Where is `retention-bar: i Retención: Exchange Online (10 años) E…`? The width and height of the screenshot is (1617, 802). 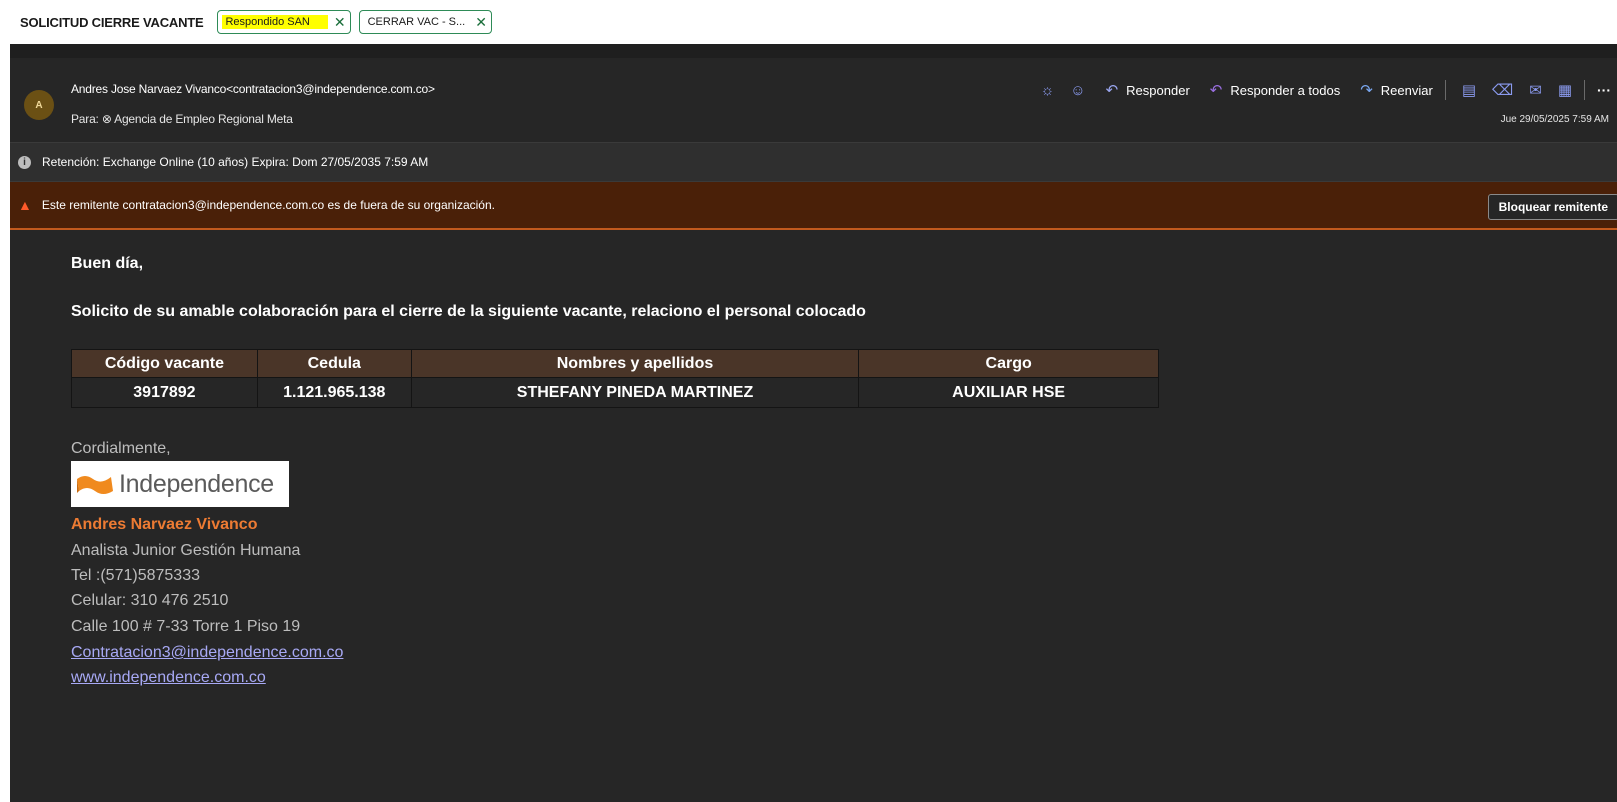
retention-bar: i Retención: Exchange Online (10 años) E… is located at coordinates (813, 162).